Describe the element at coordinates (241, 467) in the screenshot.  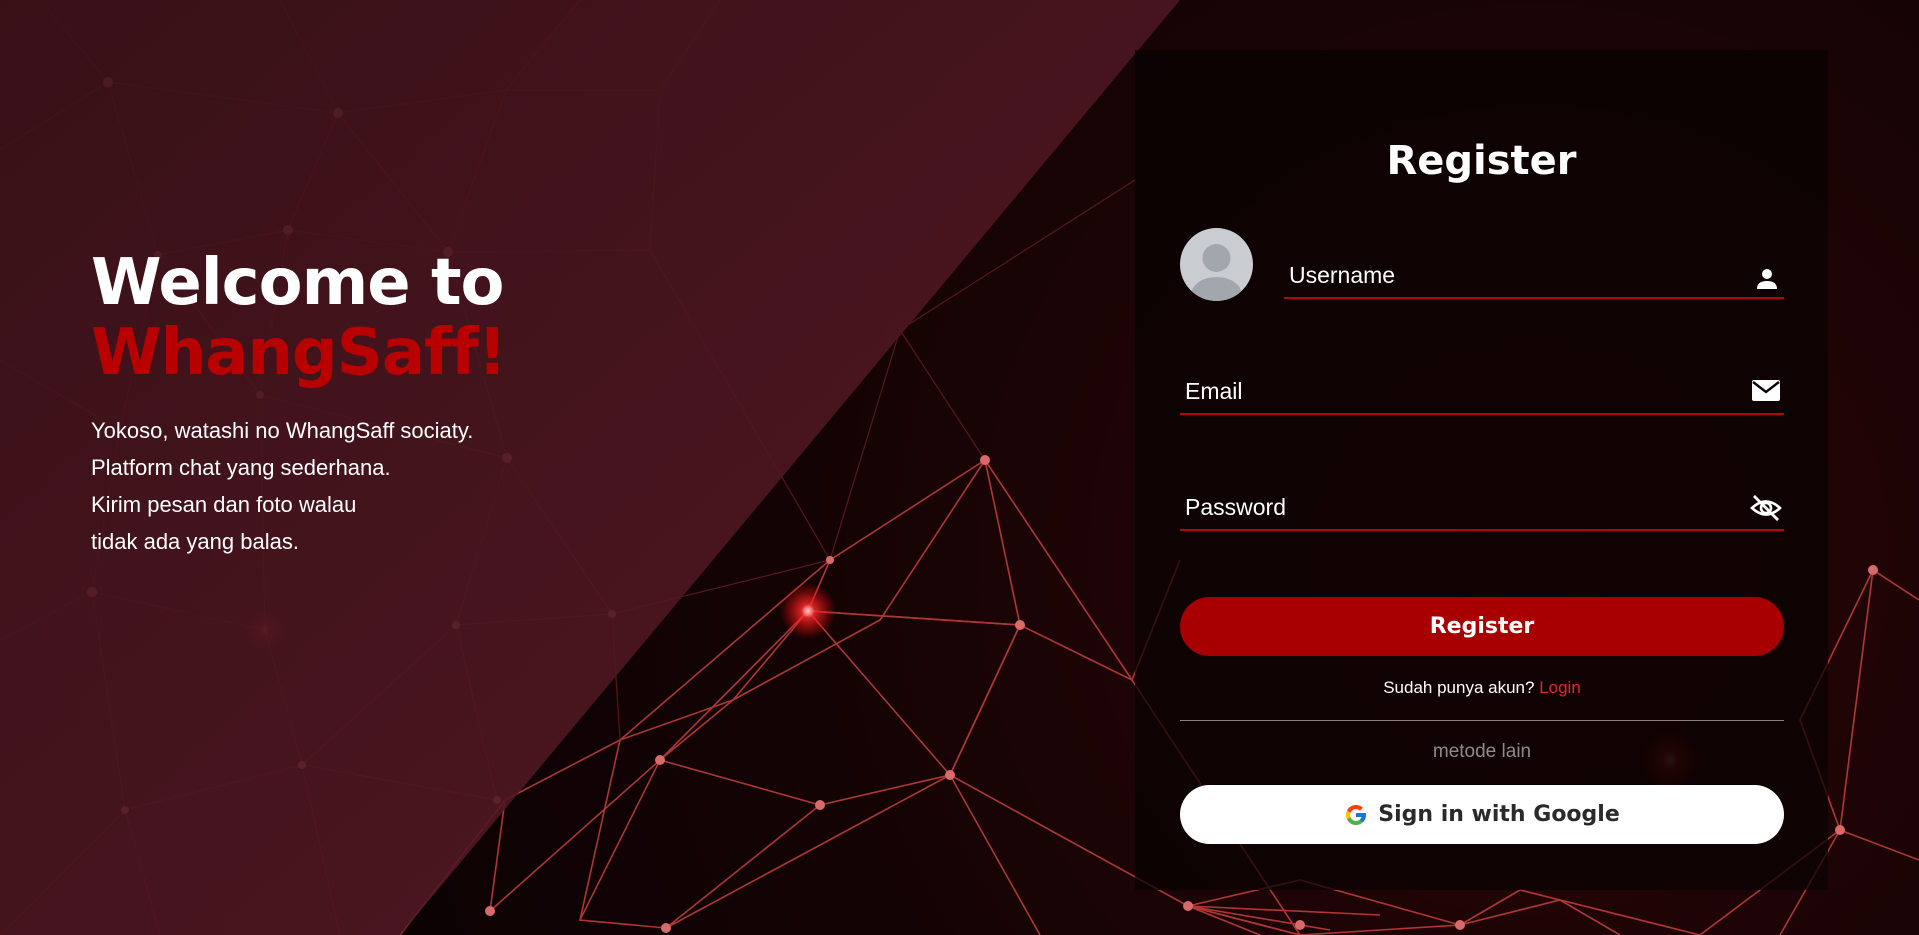
I see `hero-line: Platform chat yang sederhana.` at that location.